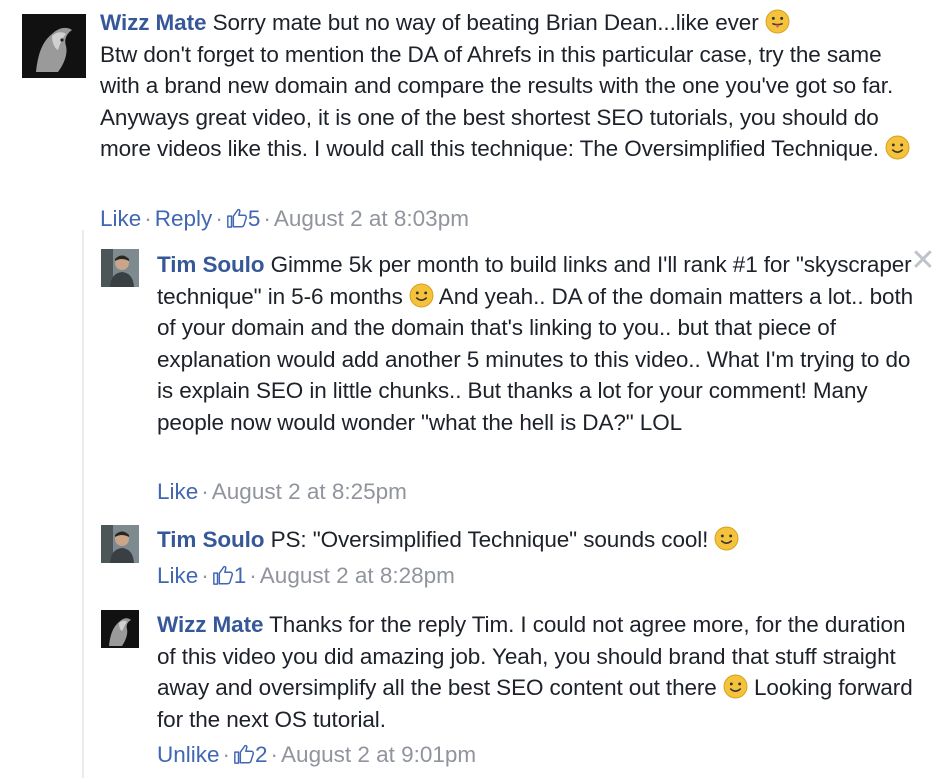  What do you see at coordinates (777, 21) in the screenshot?
I see `tongue-out-emoji-icon` at bounding box center [777, 21].